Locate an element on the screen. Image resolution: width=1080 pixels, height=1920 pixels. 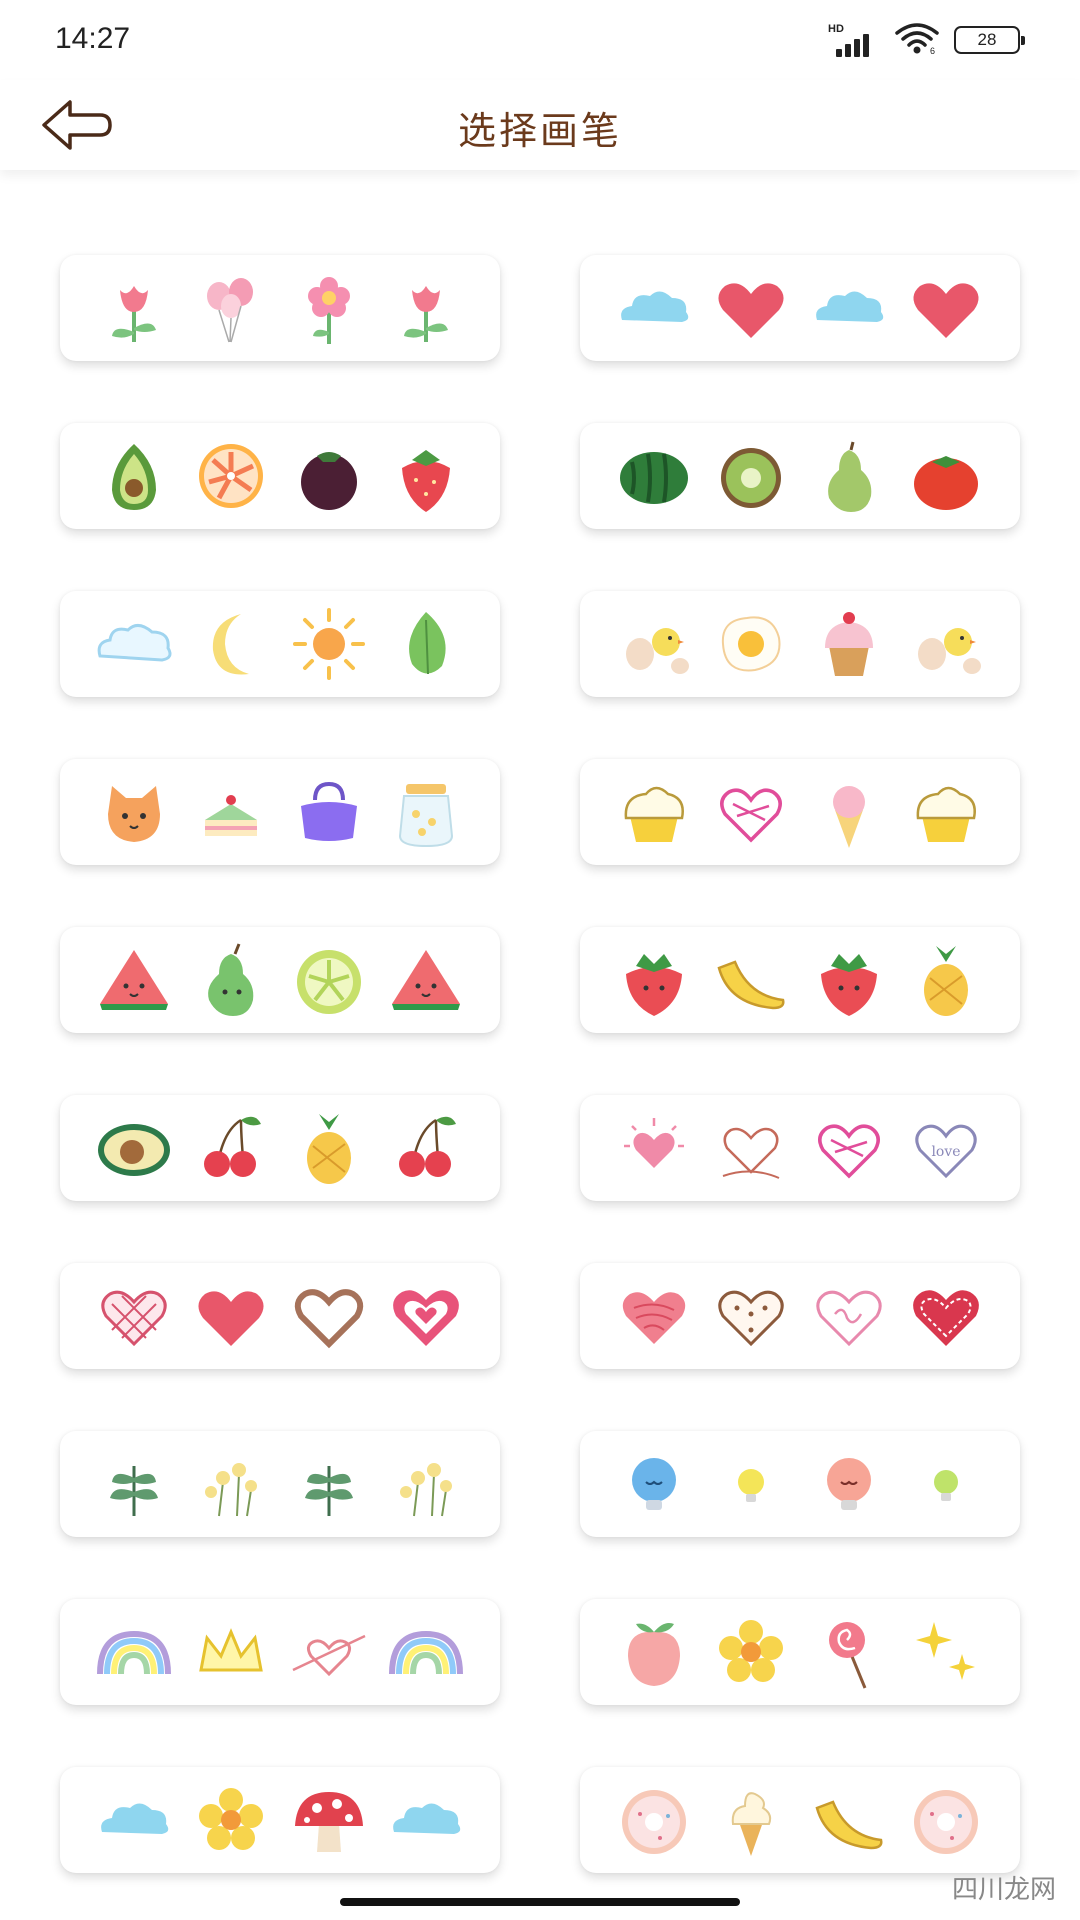
heart-arrow-icon is located at coordinates (329, 1652).